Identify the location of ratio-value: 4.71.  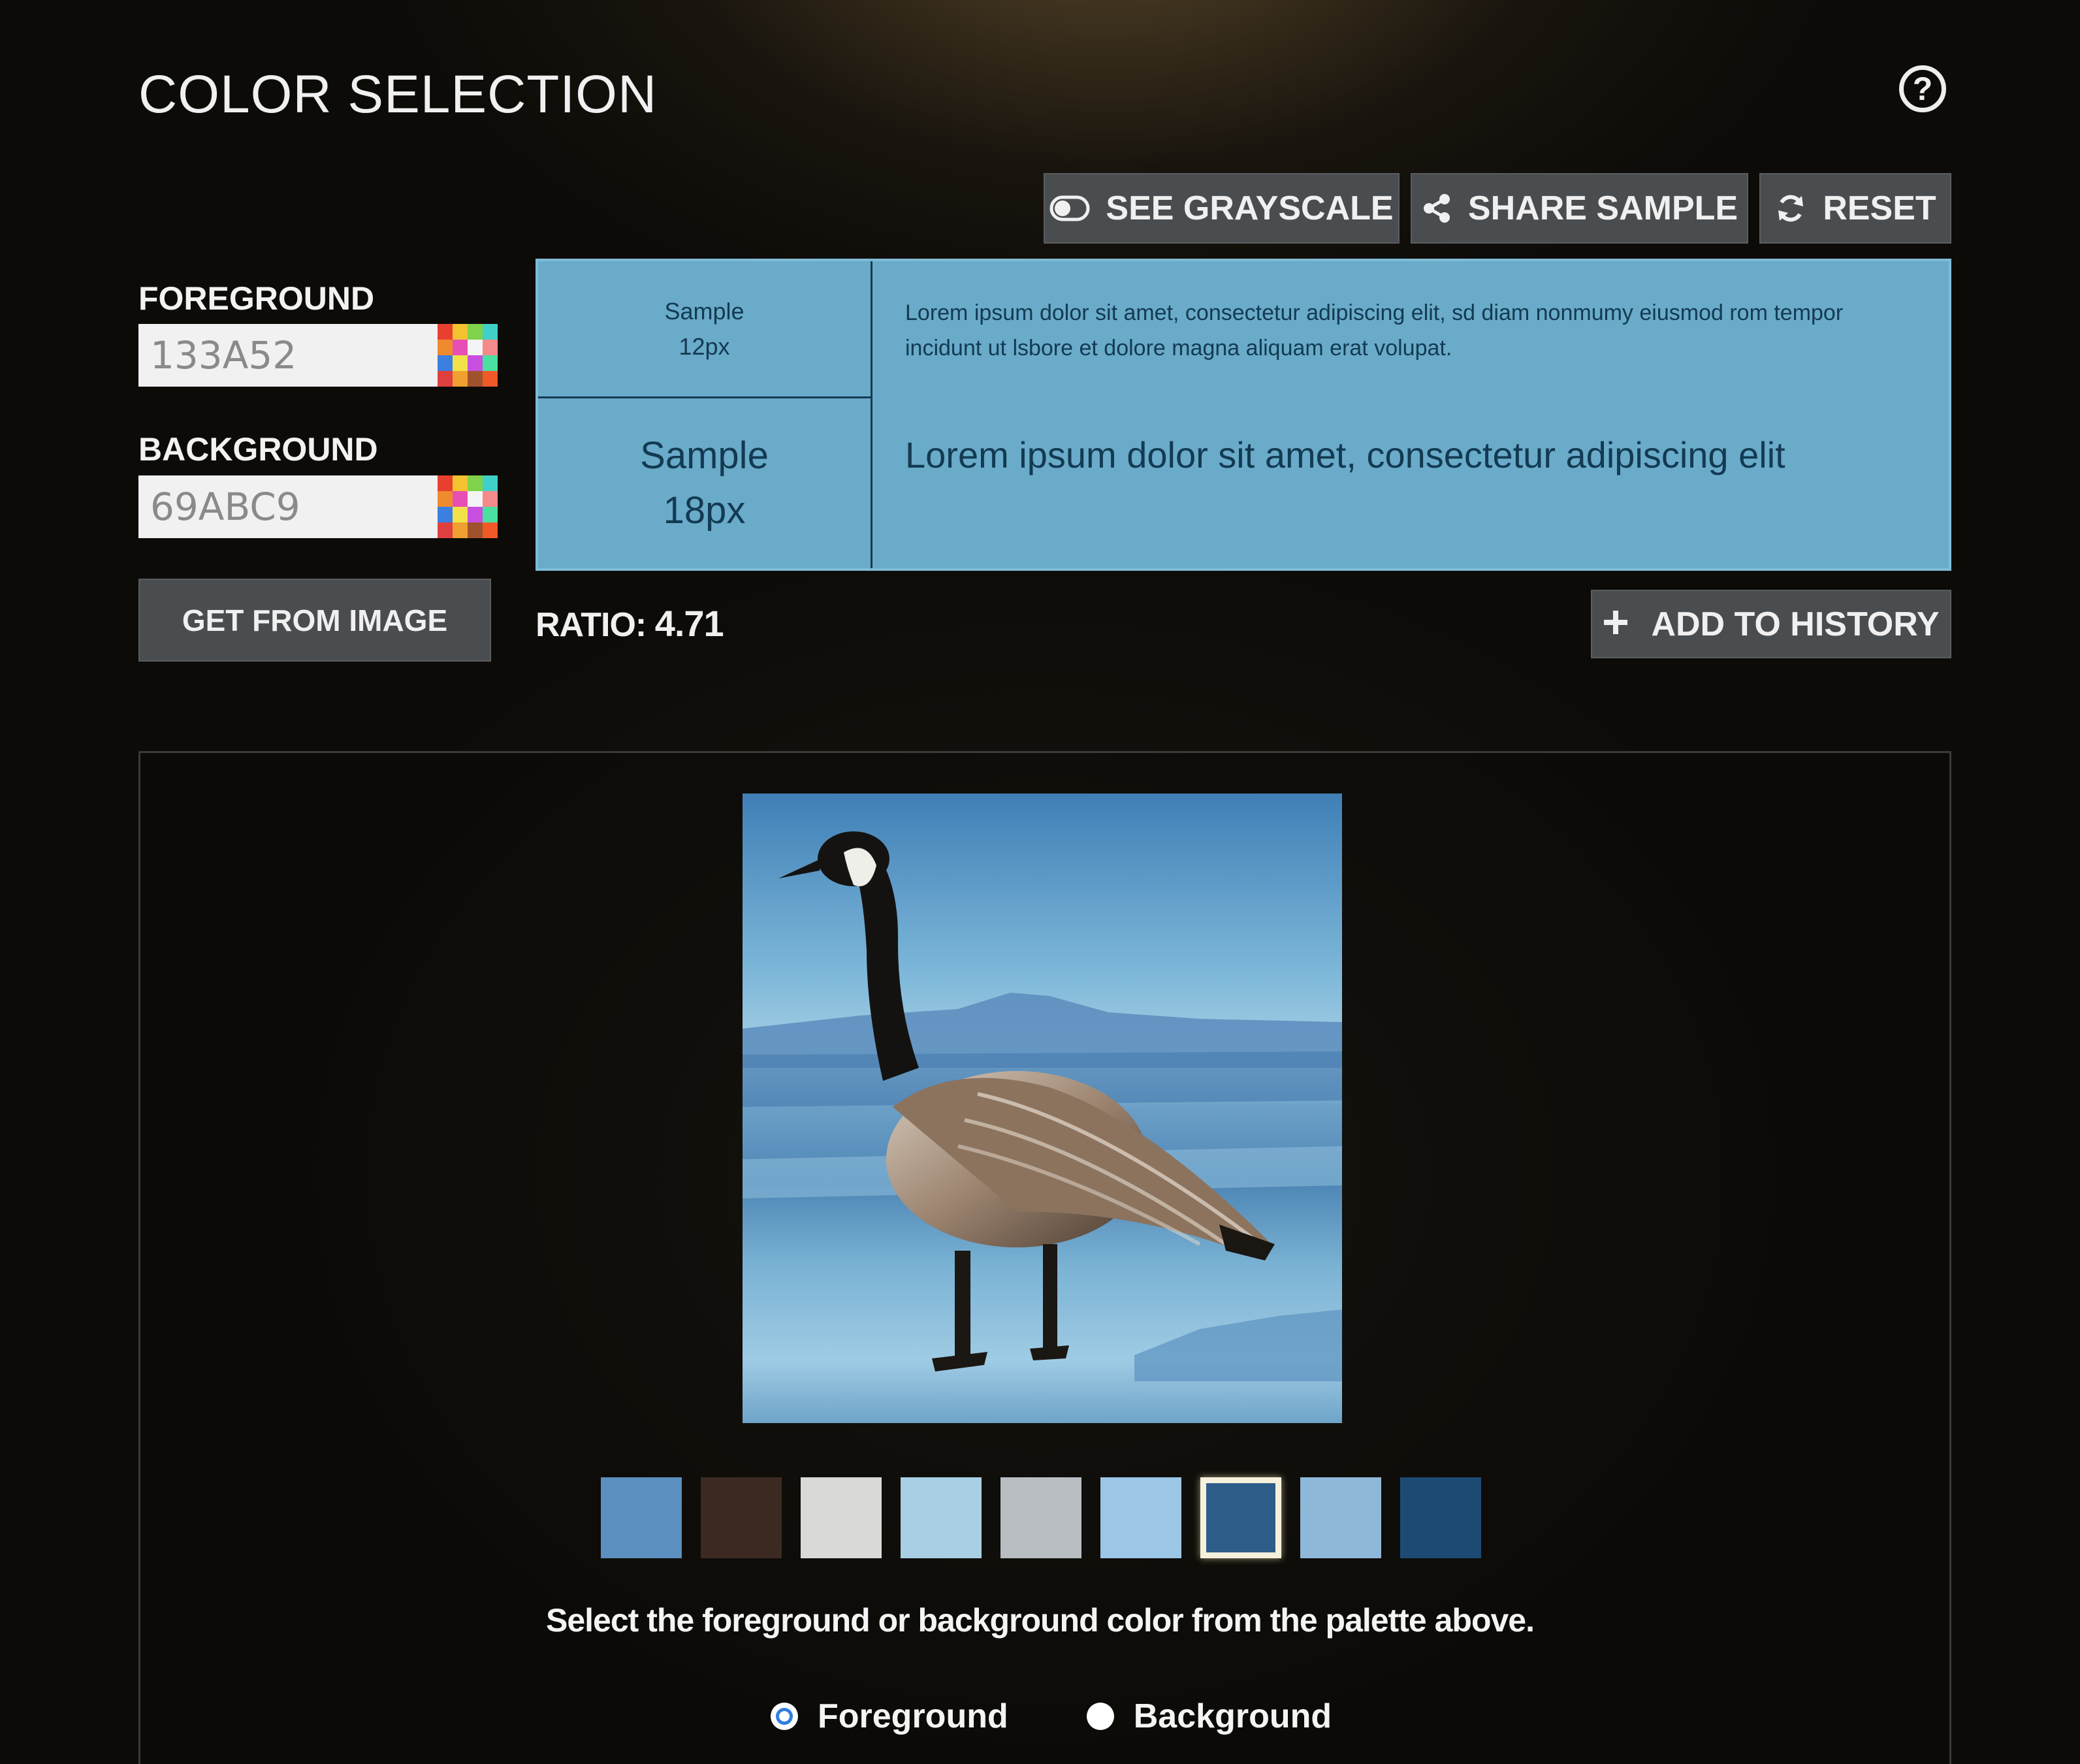
(689, 623).